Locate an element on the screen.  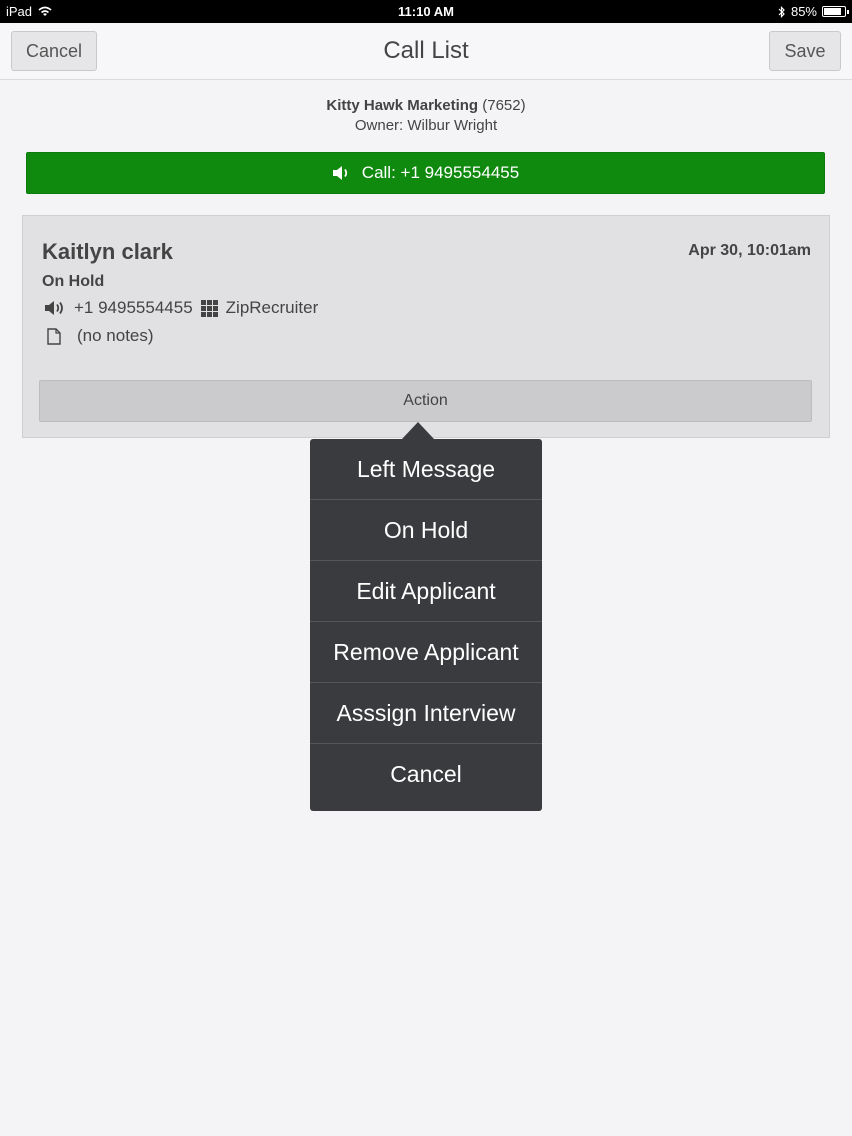
action-button: Action is located at coordinates (425, 401).